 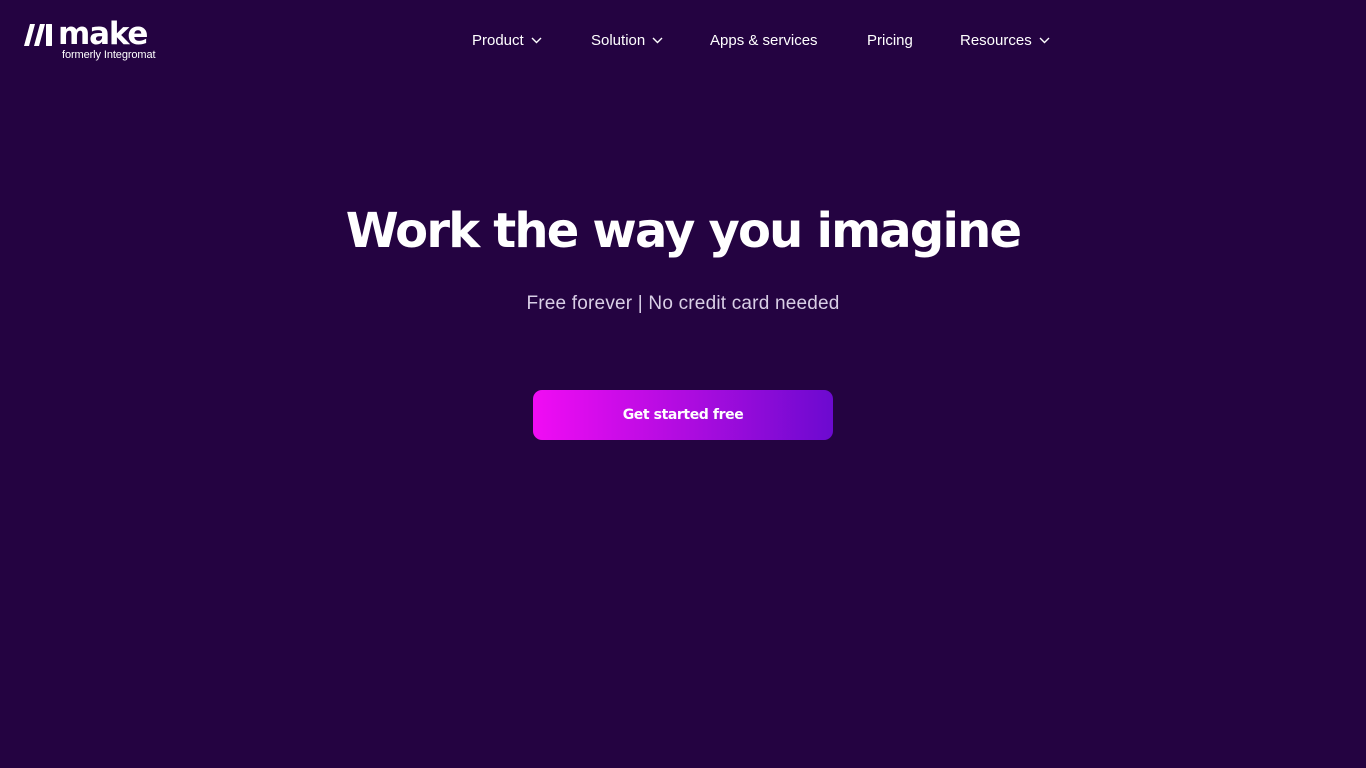 I want to click on nav-item-solution: Solution, so click(x=627, y=40).